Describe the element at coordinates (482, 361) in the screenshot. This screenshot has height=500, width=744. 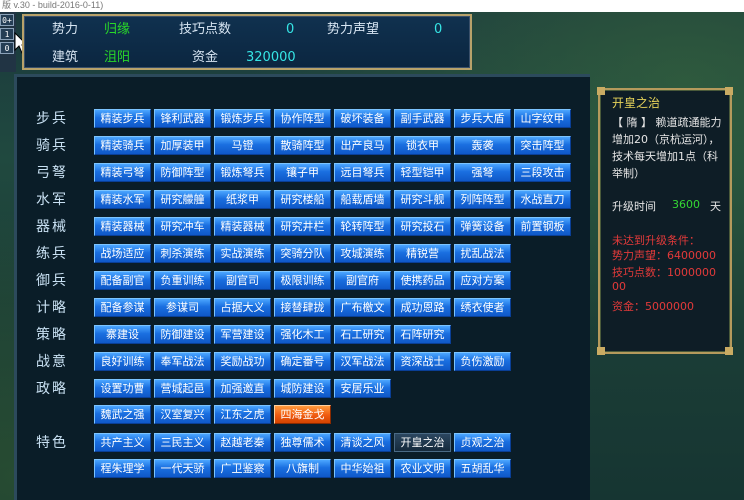
I see `tech-button: 负伤激励` at that location.